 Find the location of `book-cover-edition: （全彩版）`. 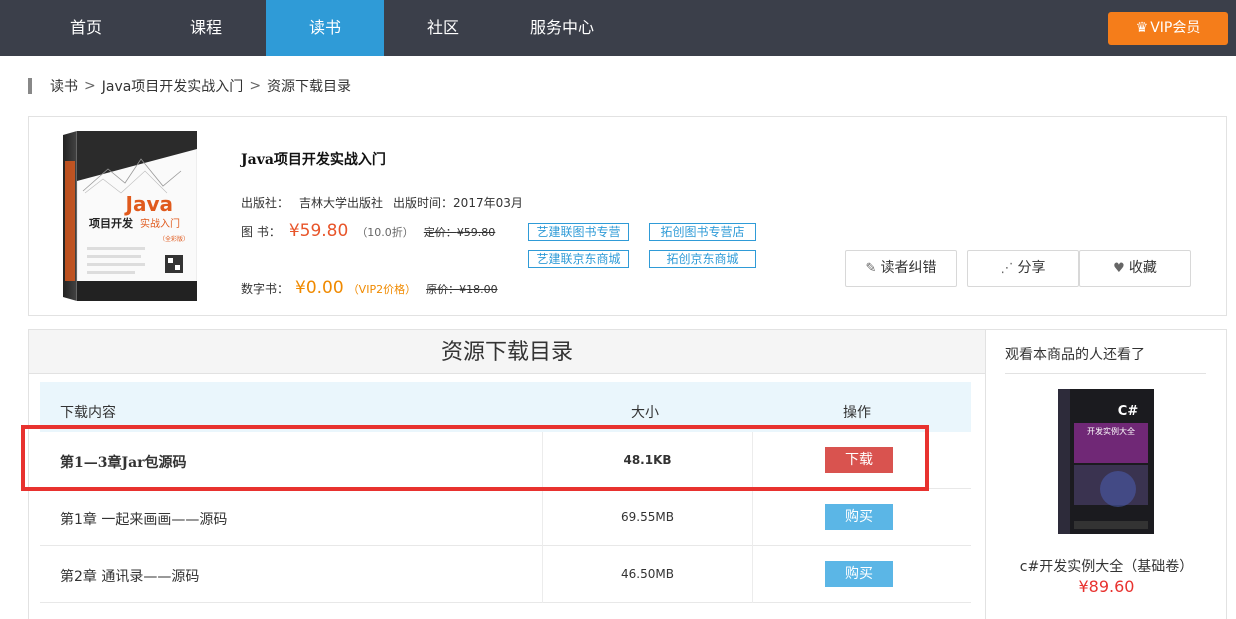

book-cover-edition: （全彩版） is located at coordinates (174, 239).